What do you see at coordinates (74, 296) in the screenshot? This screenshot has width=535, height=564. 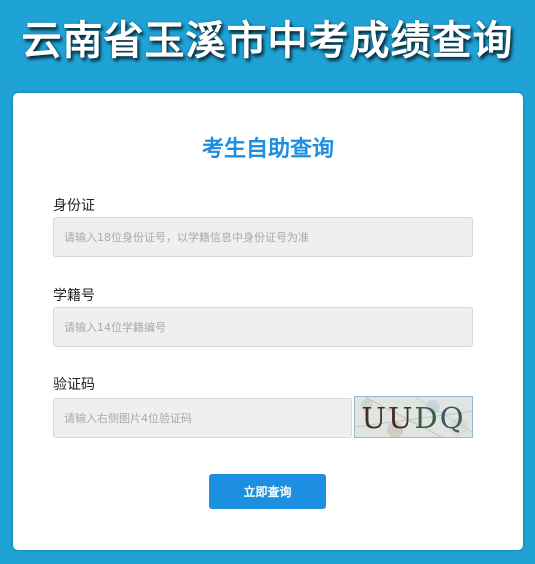 I see `student-id-label: 学籍号` at bounding box center [74, 296].